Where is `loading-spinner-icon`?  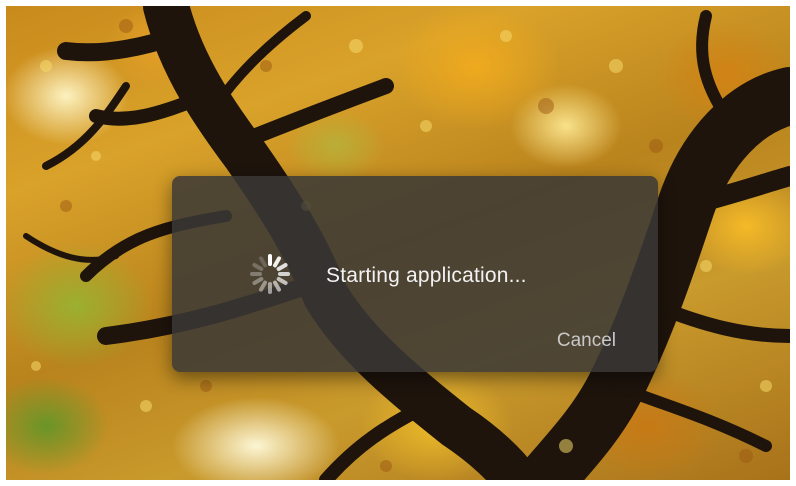 loading-spinner-icon is located at coordinates (270, 274).